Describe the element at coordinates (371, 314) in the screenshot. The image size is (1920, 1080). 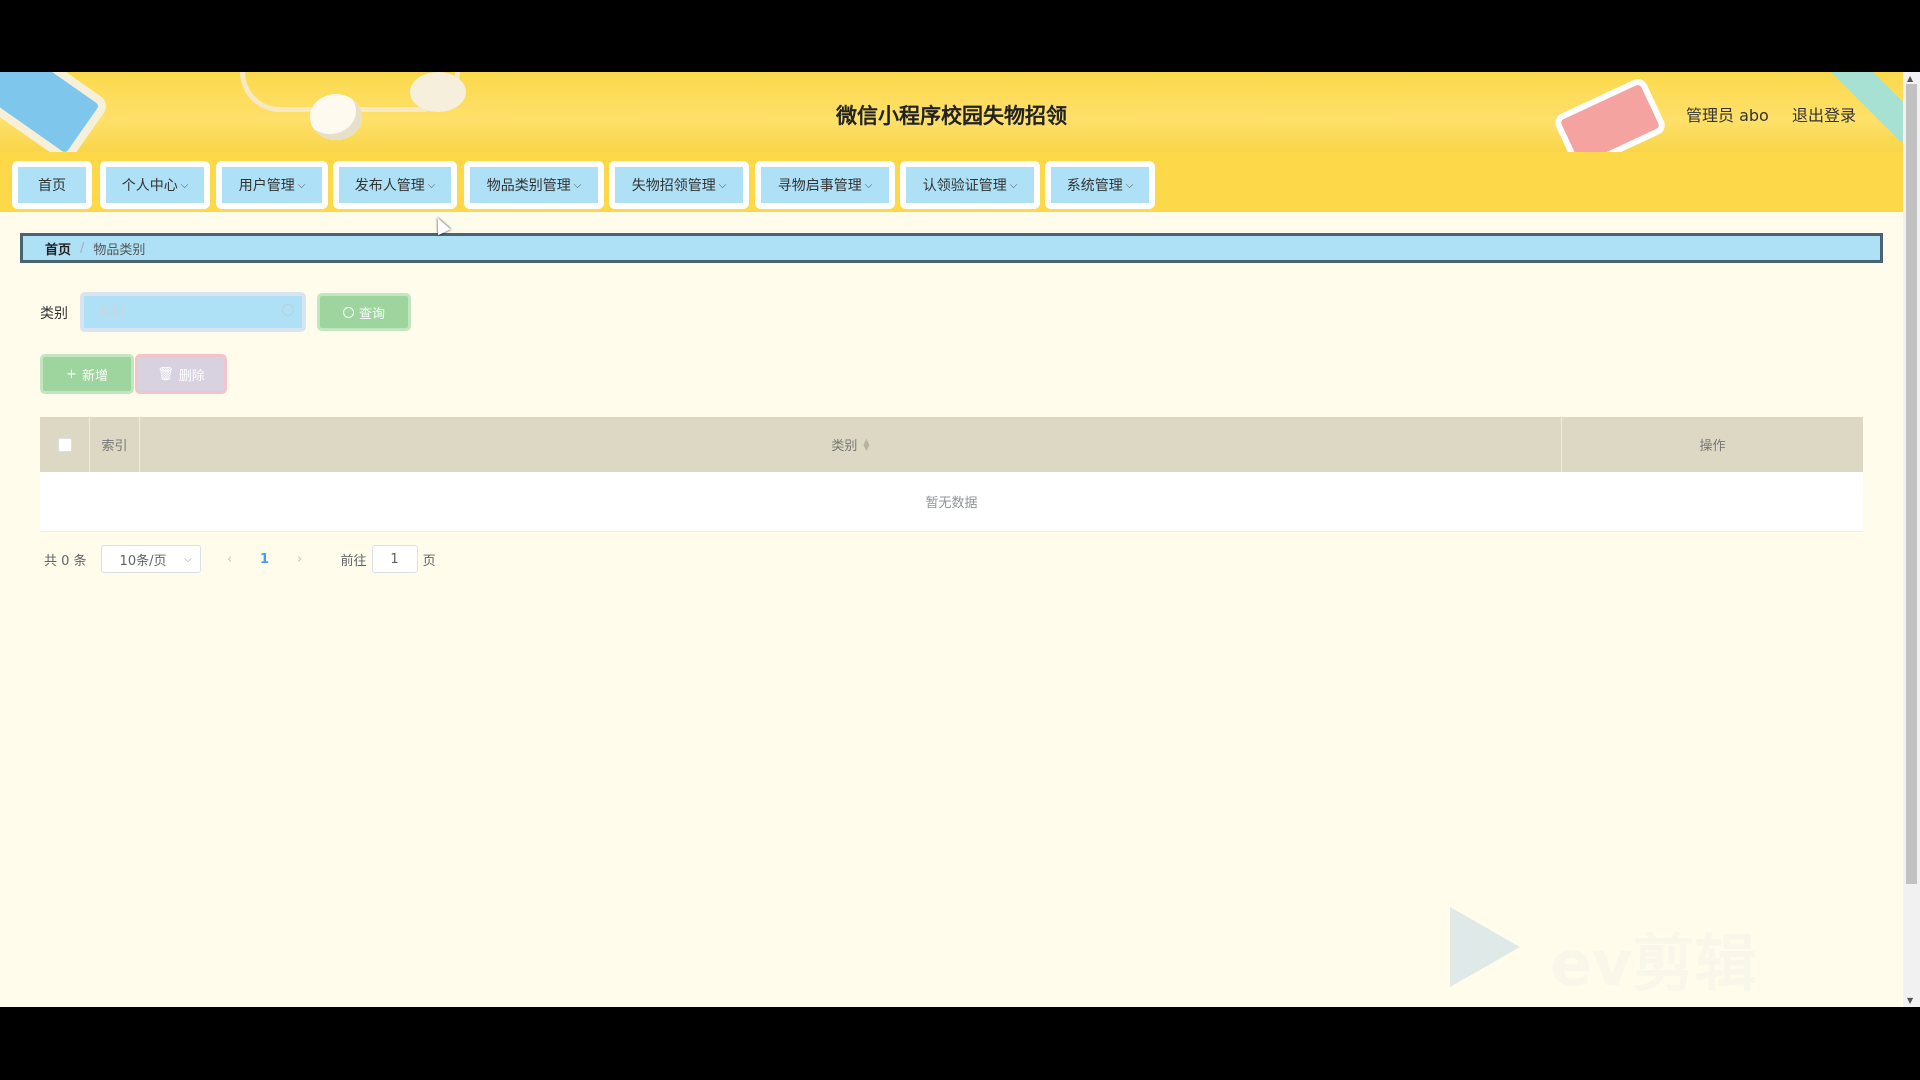
I see `query-button-label: 查询` at that location.